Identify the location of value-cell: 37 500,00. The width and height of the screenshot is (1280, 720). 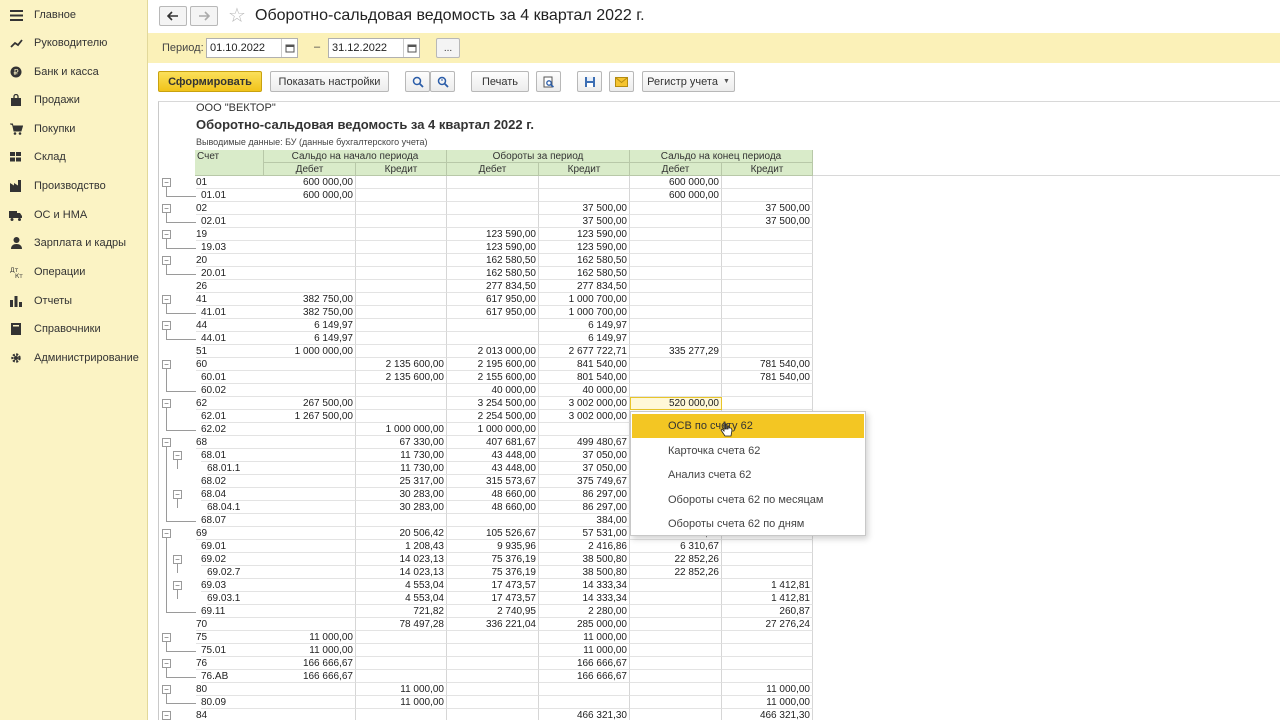
(767, 221).